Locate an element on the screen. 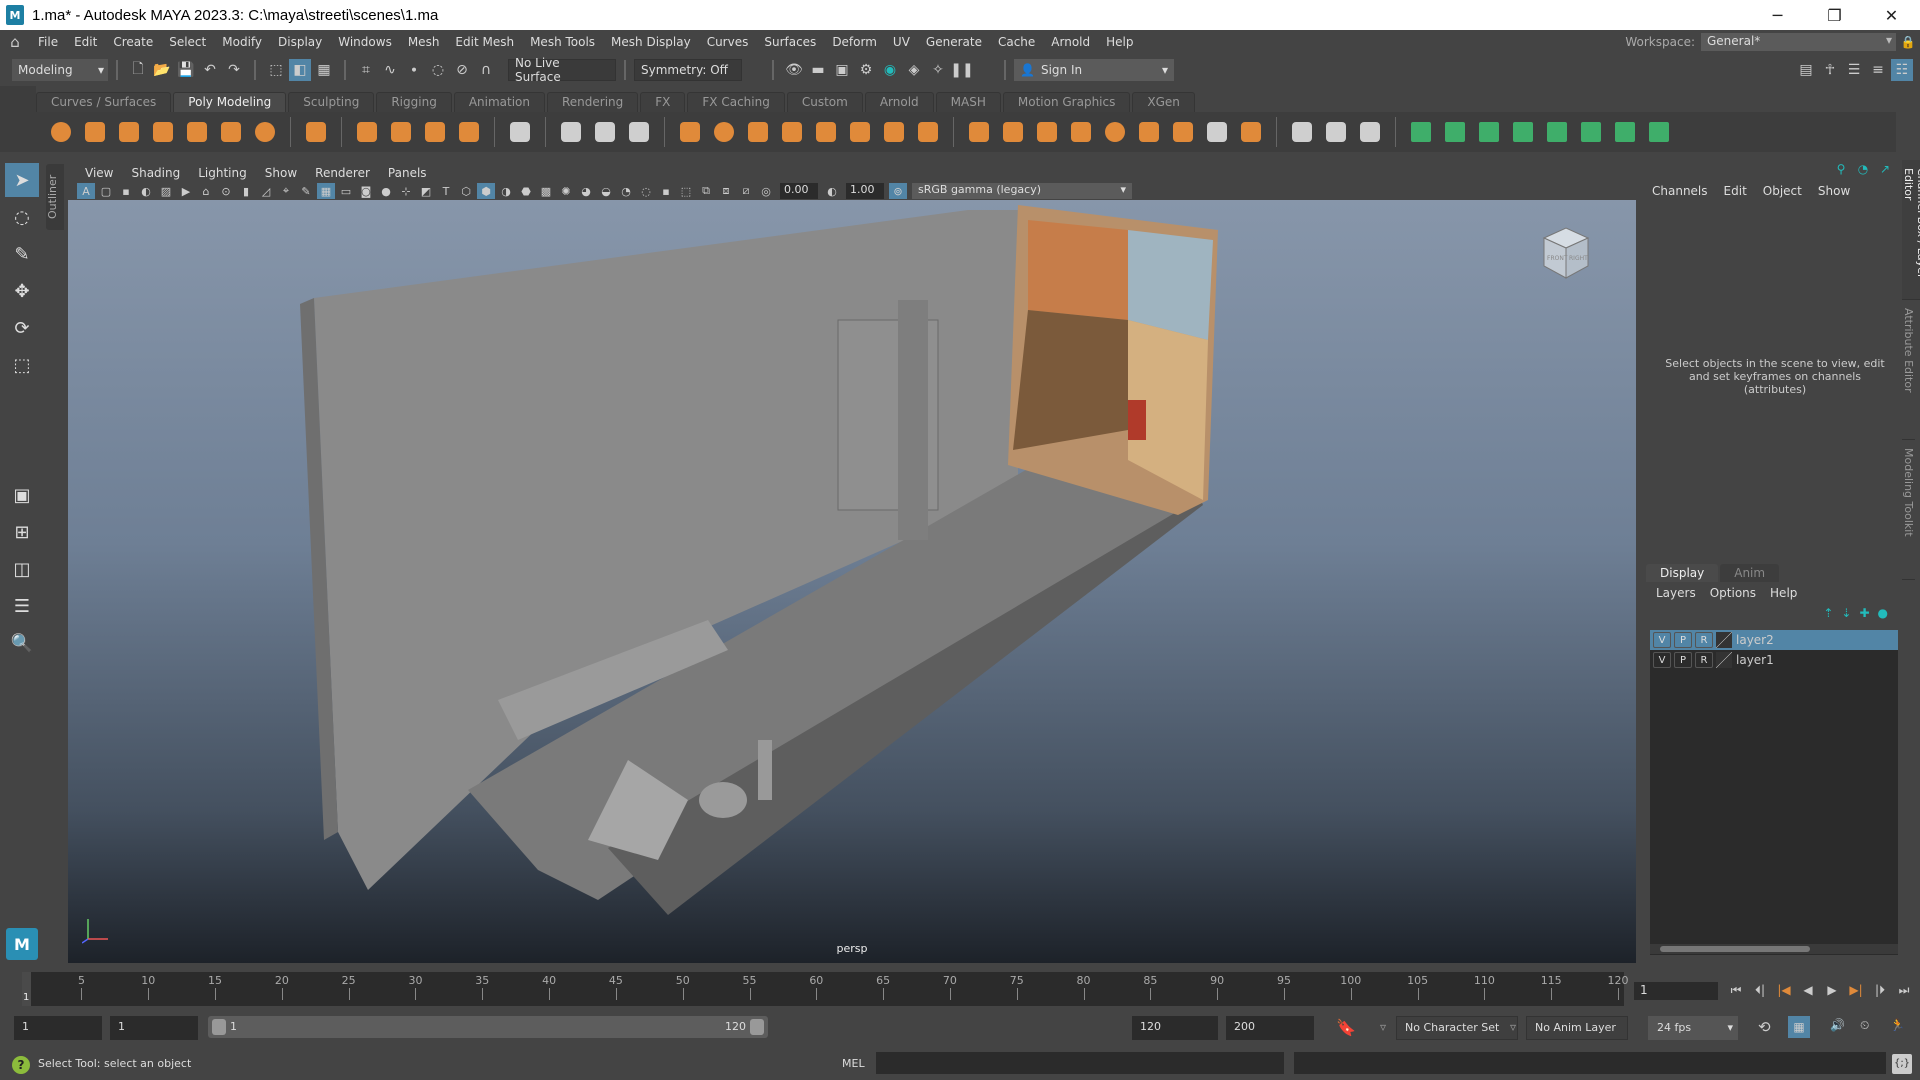 The width and height of the screenshot is (1920, 1080). speed-icon: ◔ is located at coordinates (1863, 171).